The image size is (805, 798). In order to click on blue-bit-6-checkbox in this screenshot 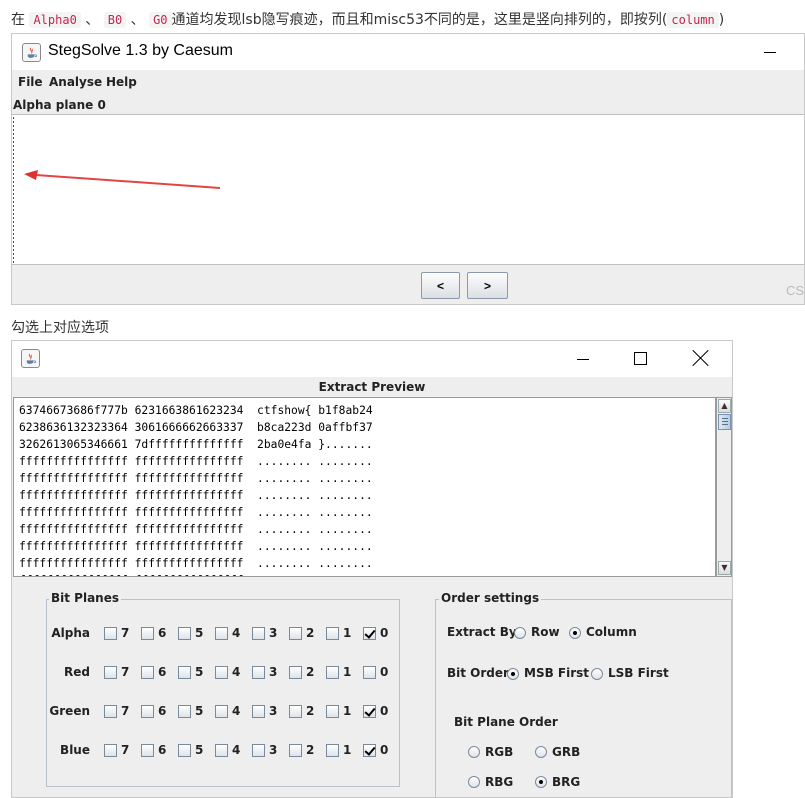, I will do `click(147, 750)`.